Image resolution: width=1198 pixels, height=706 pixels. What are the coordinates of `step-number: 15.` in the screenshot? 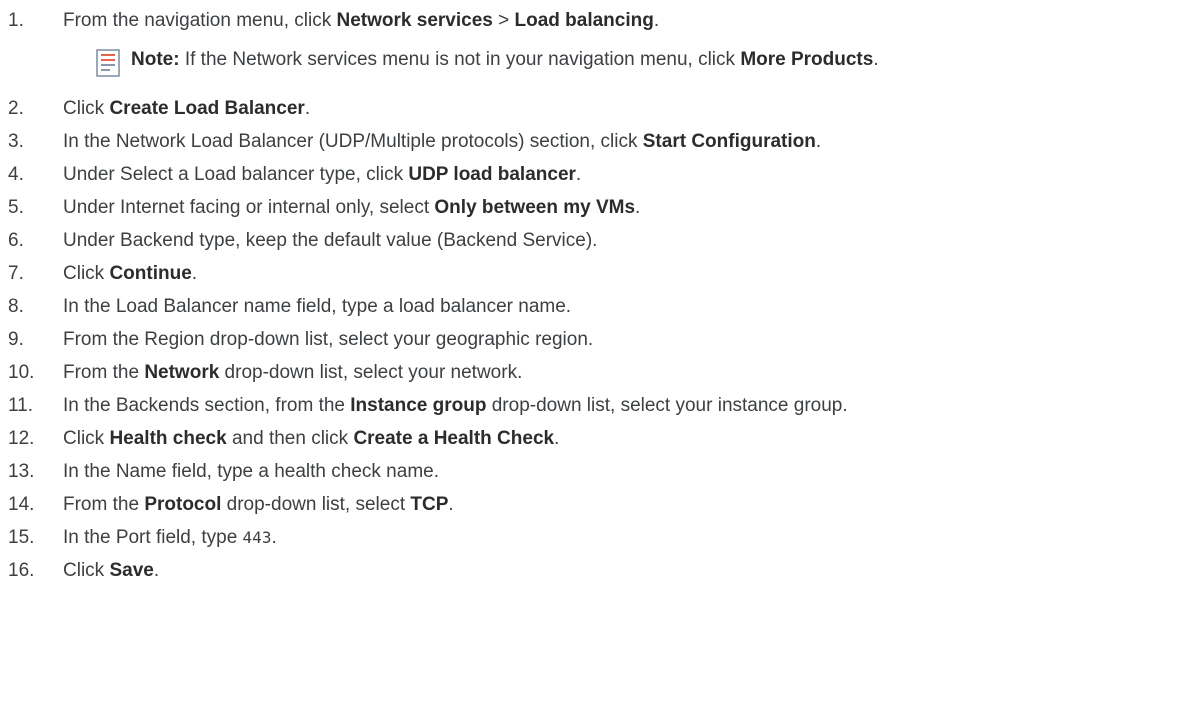 It's located at (21, 537).